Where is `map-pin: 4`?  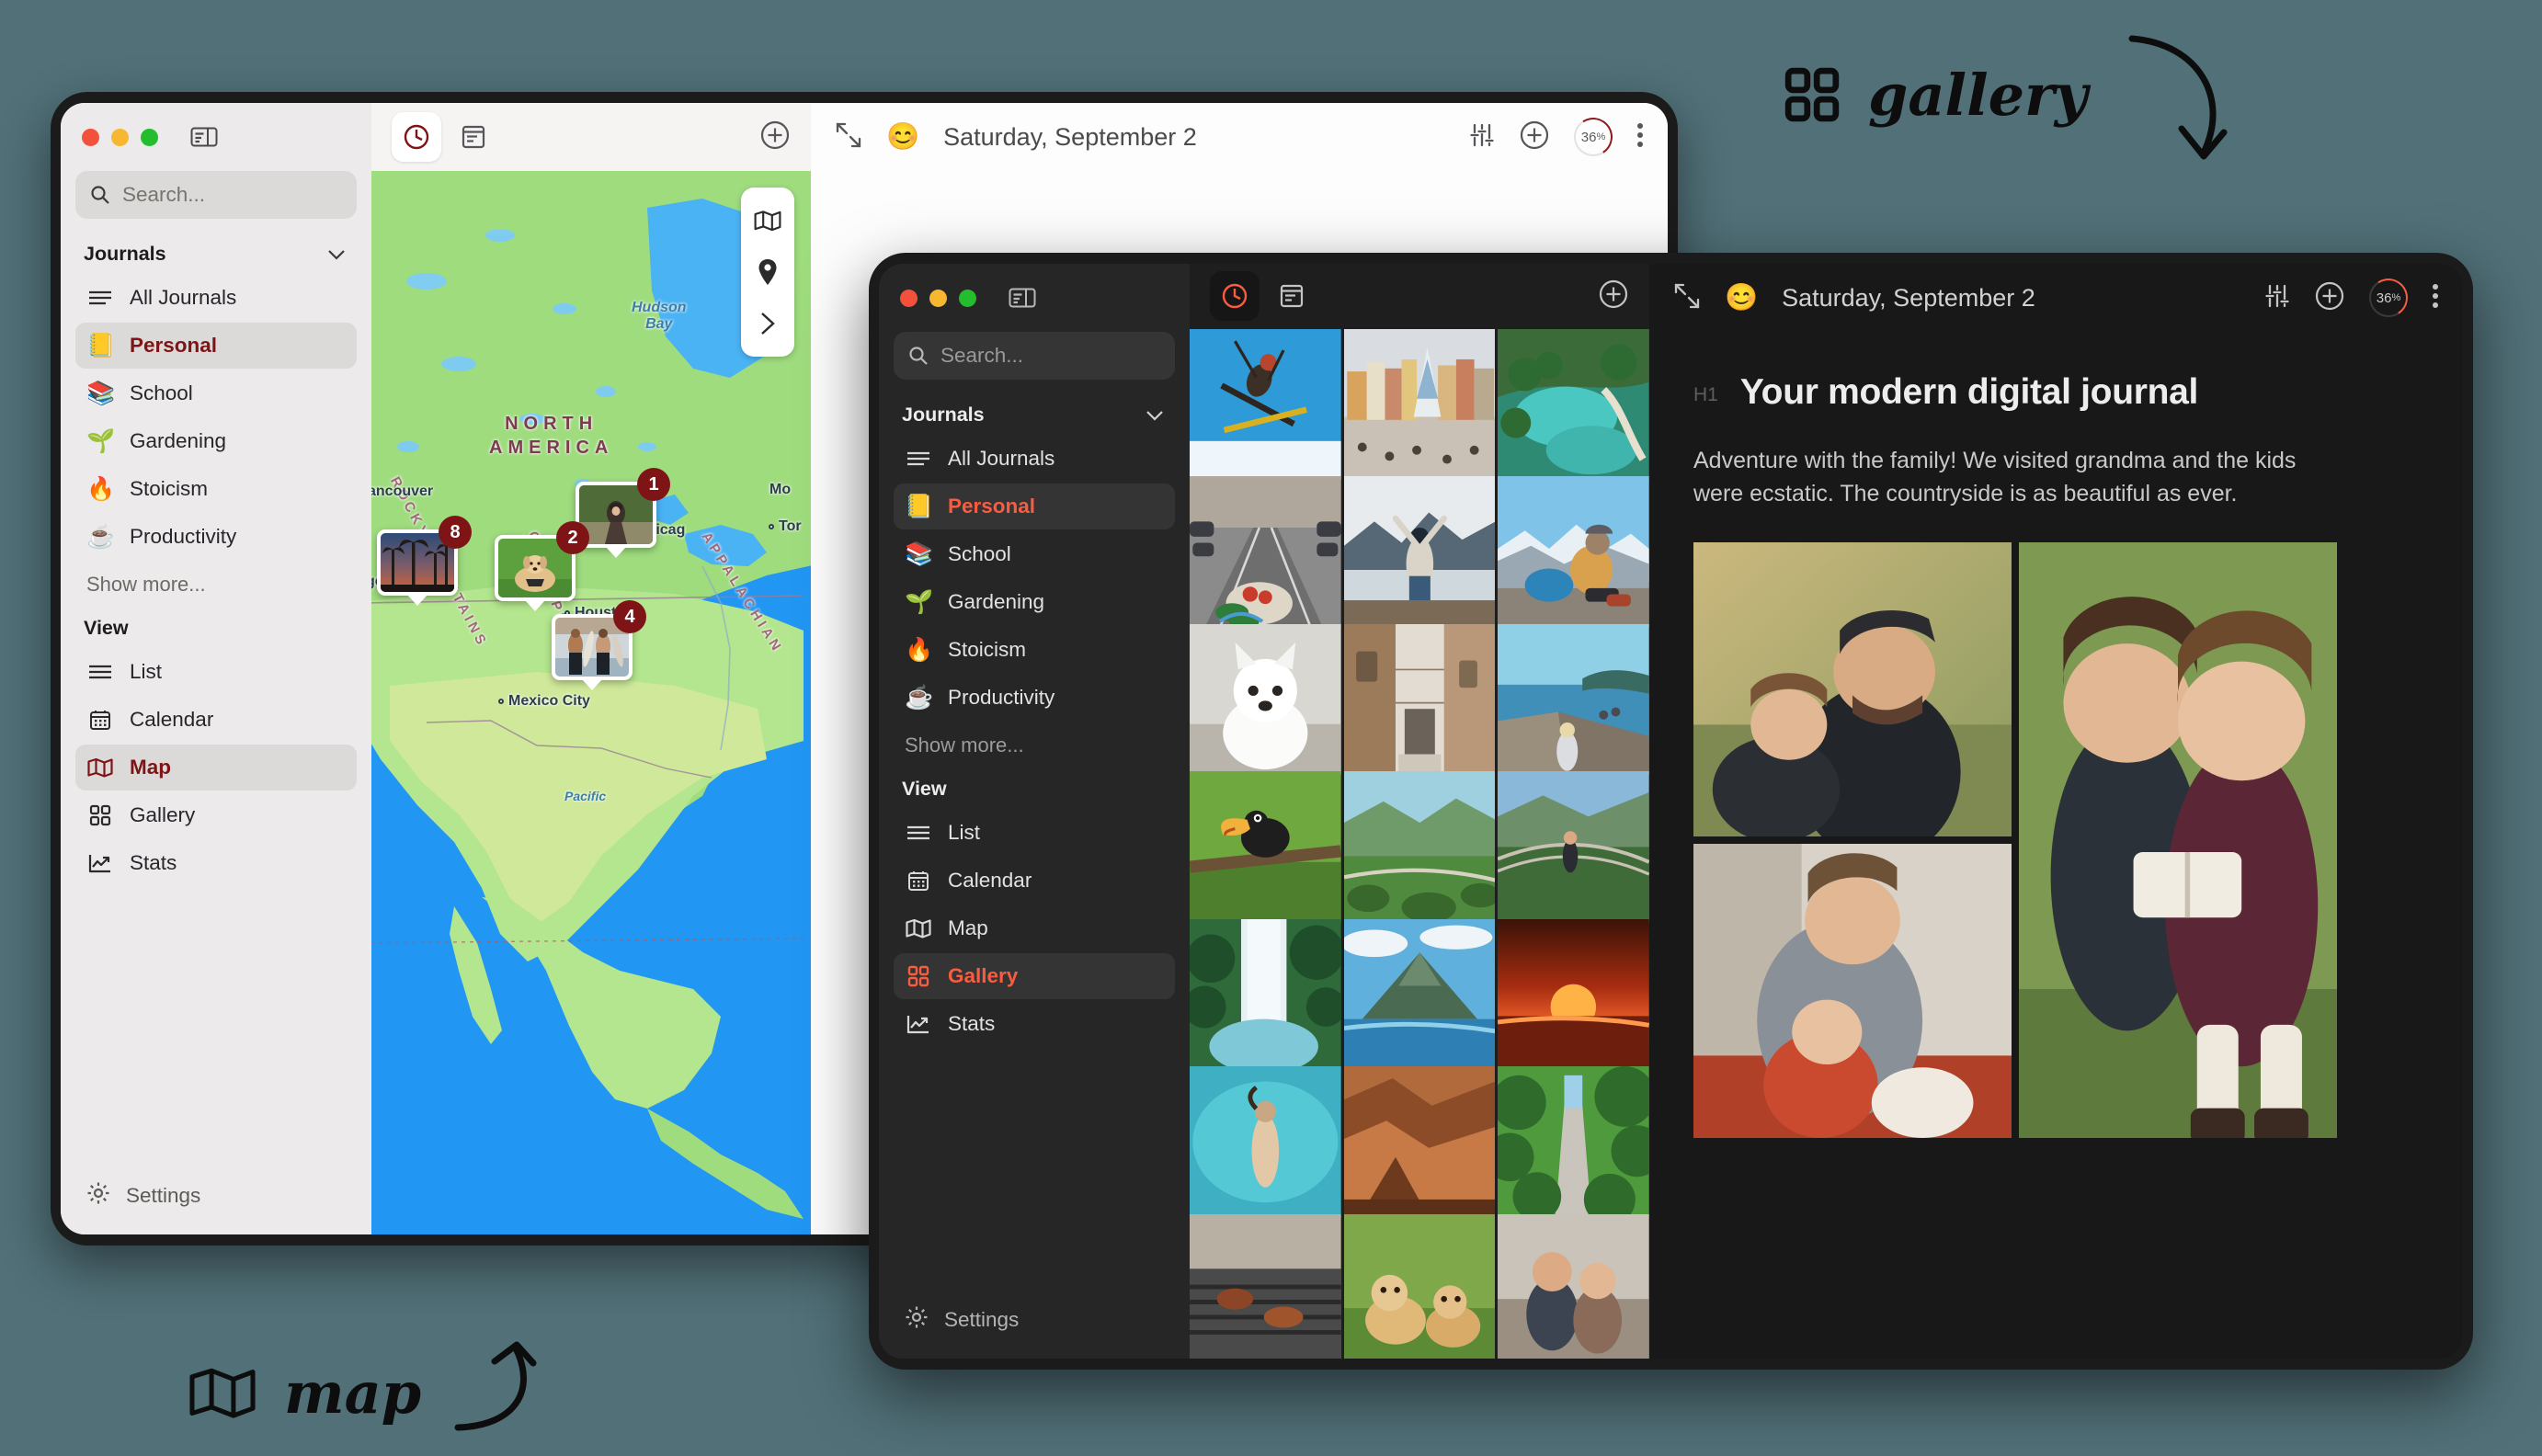 map-pin: 4 is located at coordinates (599, 640).